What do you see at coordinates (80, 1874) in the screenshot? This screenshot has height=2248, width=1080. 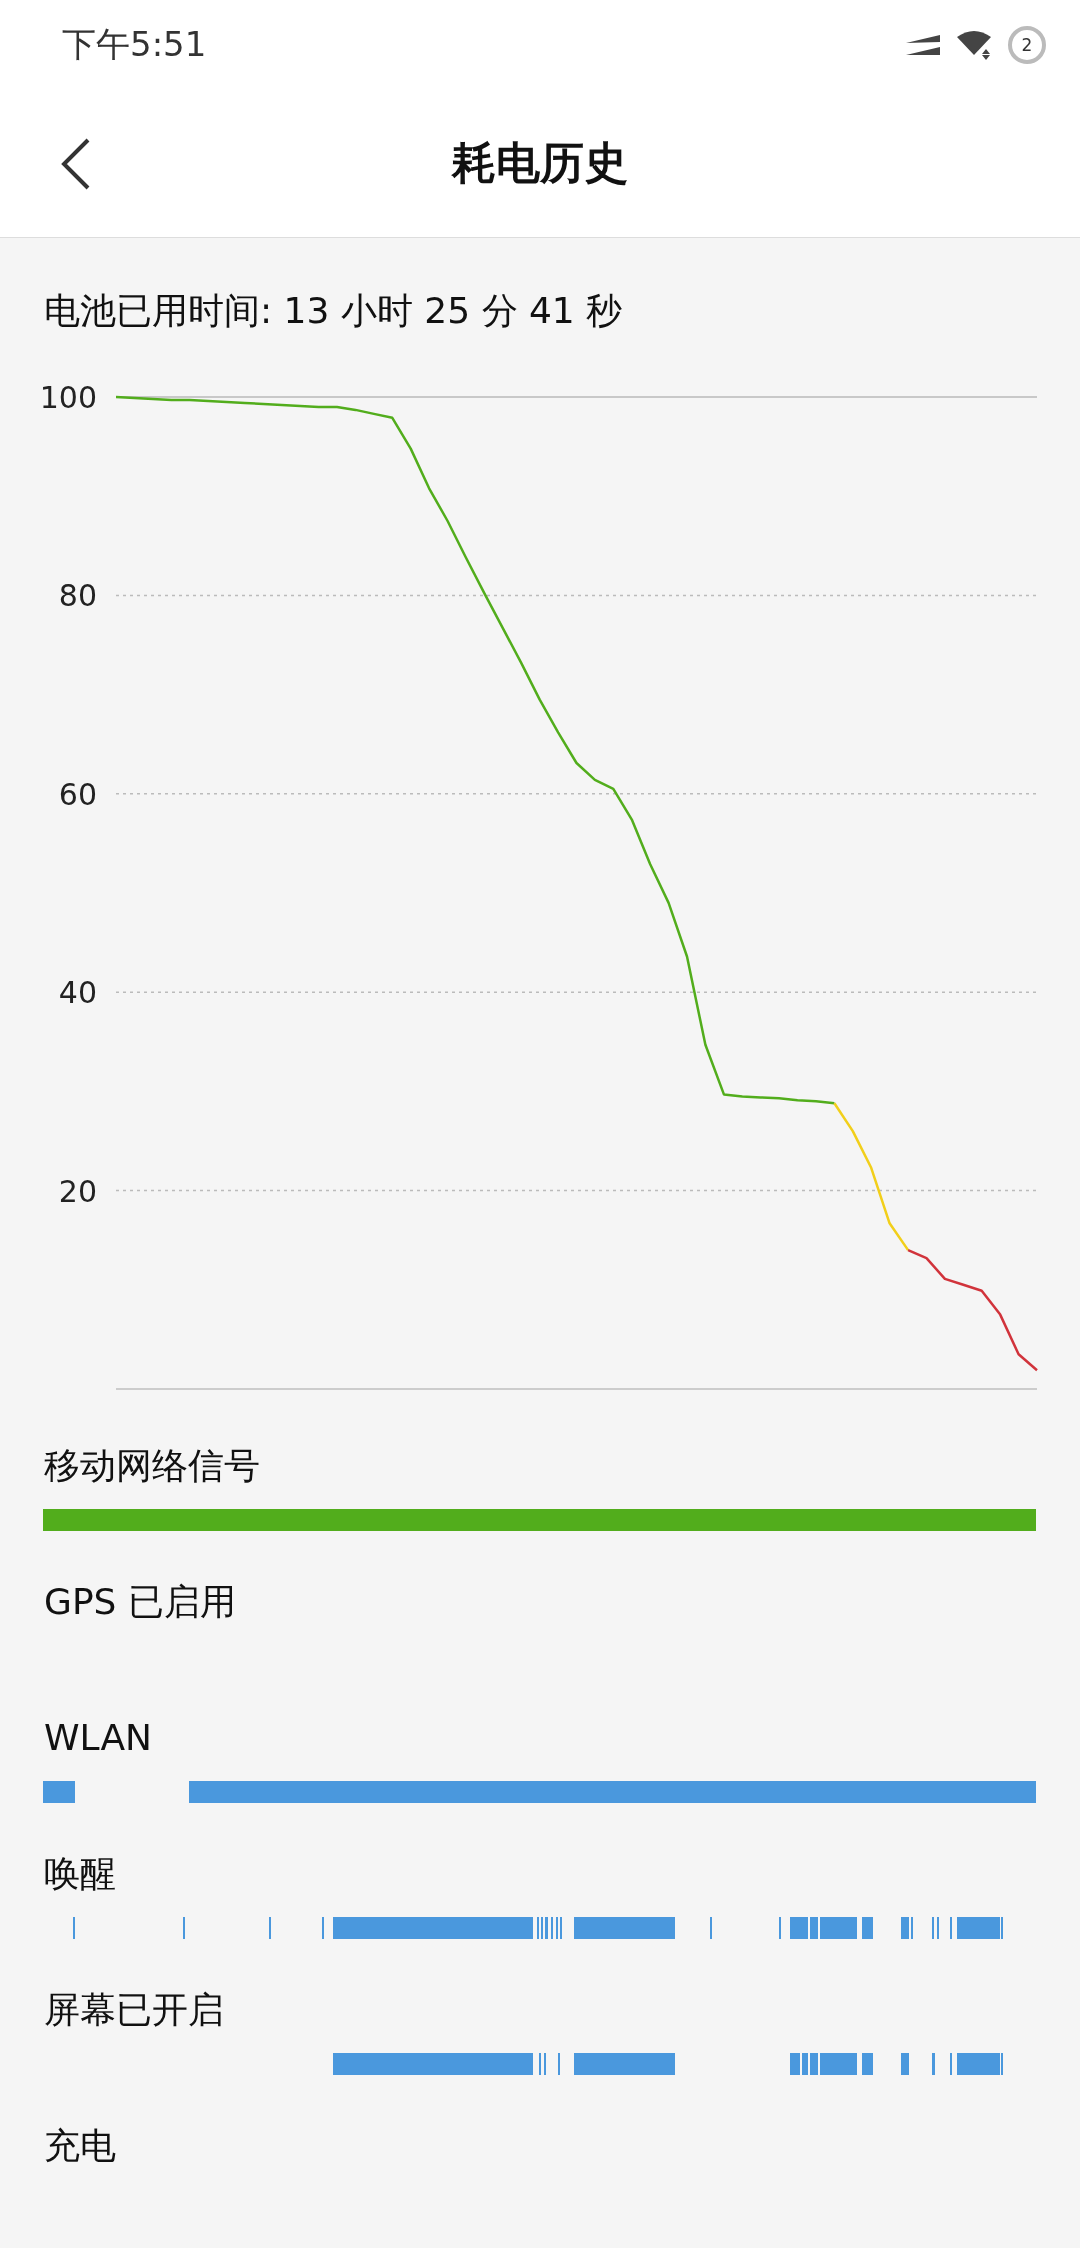 I see `track-label: 唤醒` at bounding box center [80, 1874].